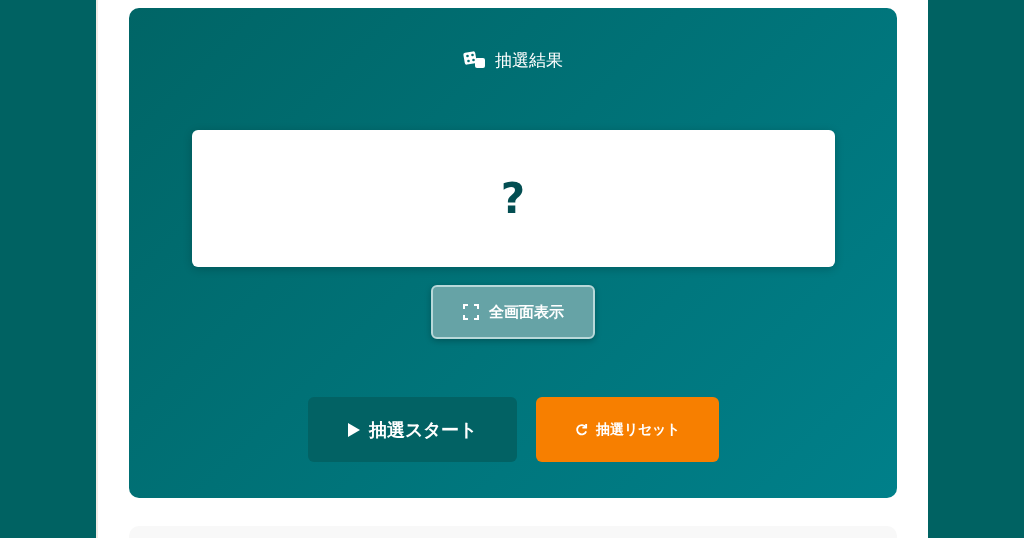 The height and width of the screenshot is (538, 1024). I want to click on refresh-icon, so click(581, 429).